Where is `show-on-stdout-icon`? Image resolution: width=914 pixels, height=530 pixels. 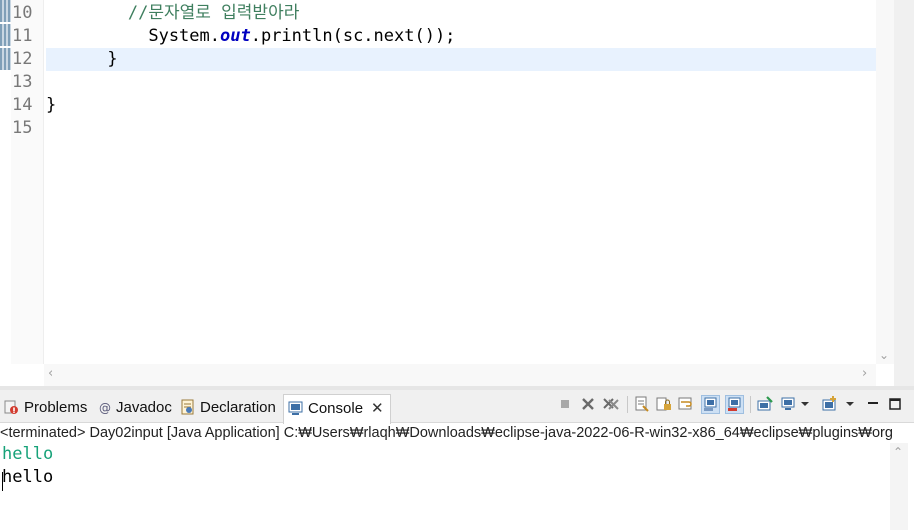
show-on-stdout-icon is located at coordinates (710, 404).